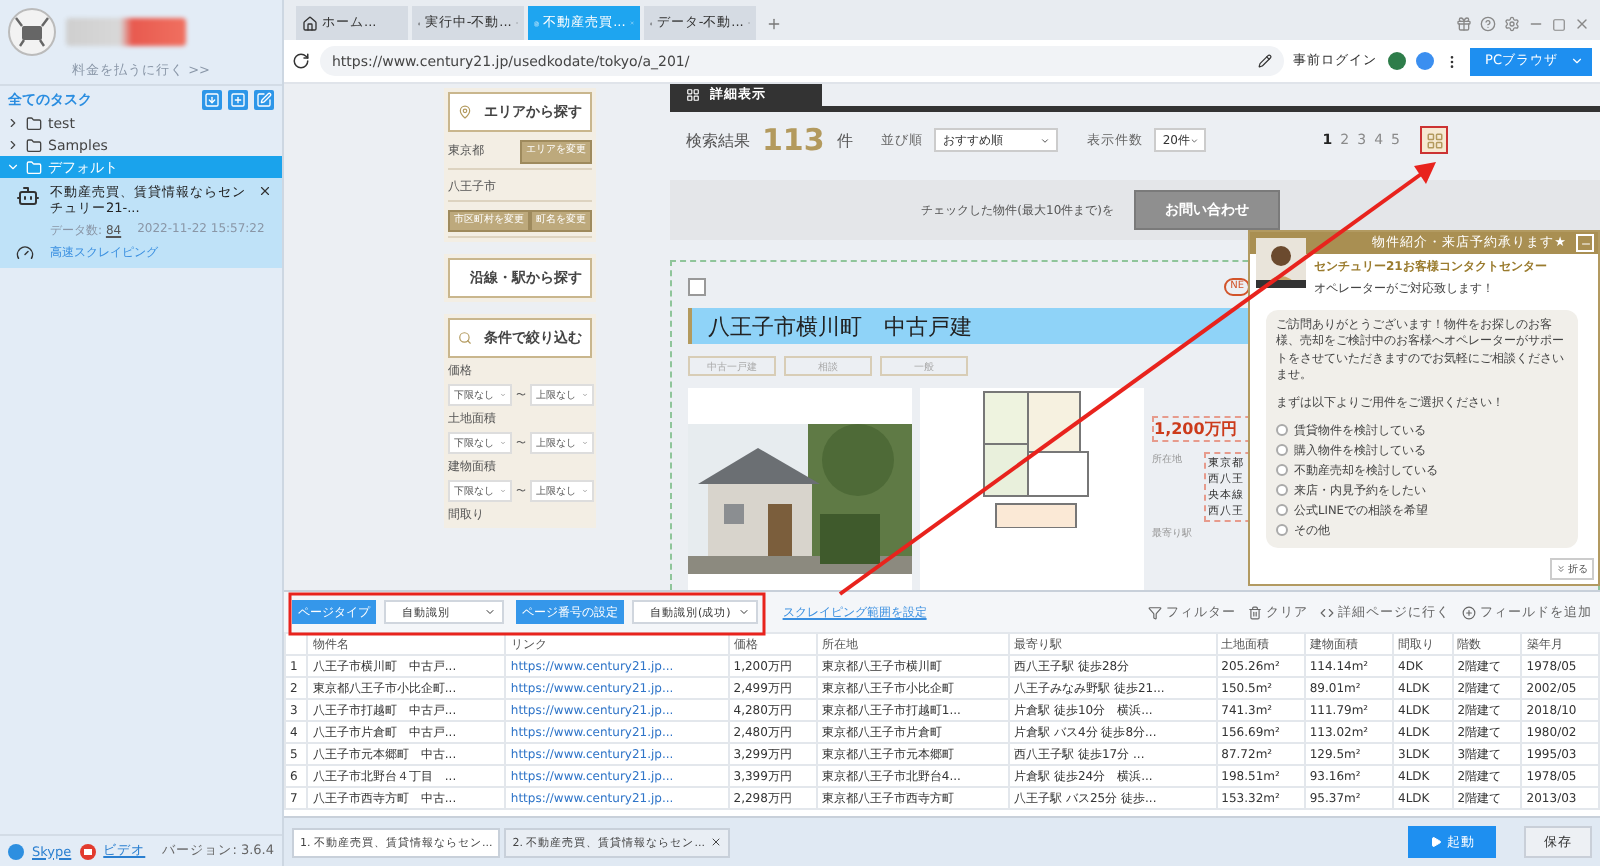 The height and width of the screenshot is (866, 1600). What do you see at coordinates (844, 140) in the screenshot?
I see `results-unit: 件` at bounding box center [844, 140].